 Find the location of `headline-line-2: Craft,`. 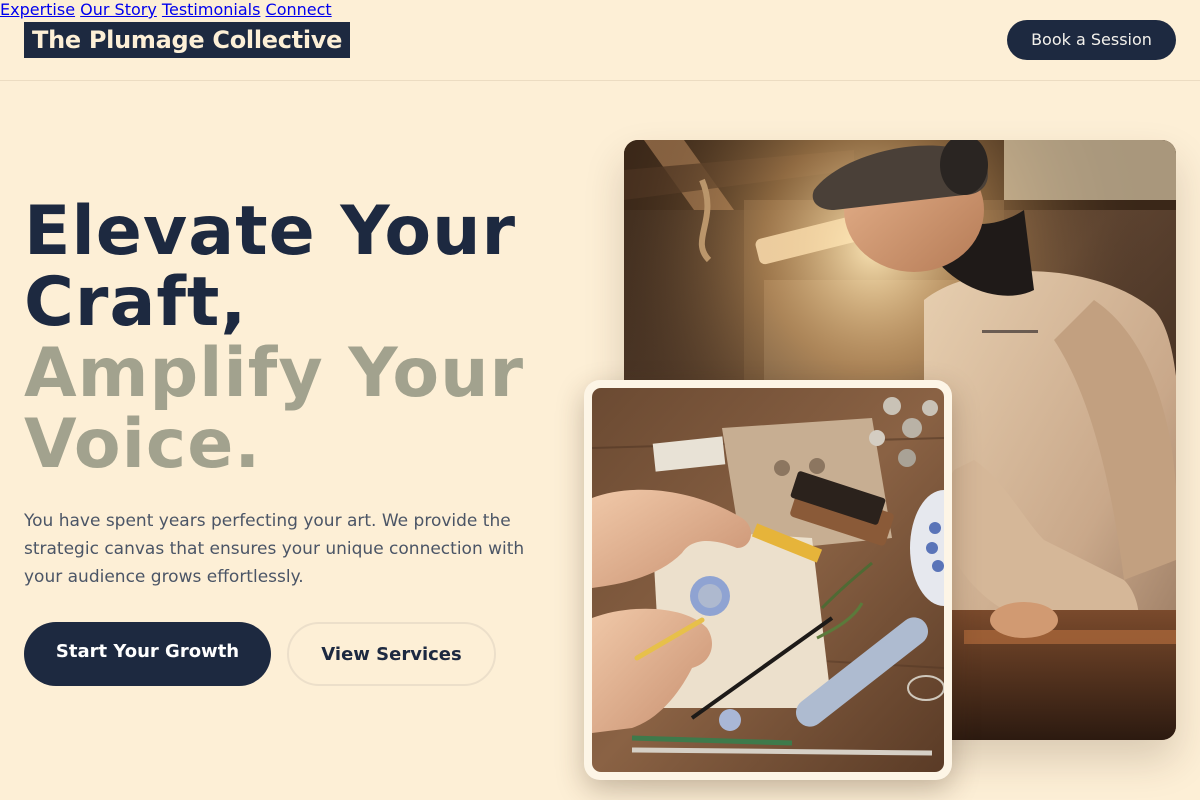

headline-line-2: Craft, is located at coordinates (136, 302).